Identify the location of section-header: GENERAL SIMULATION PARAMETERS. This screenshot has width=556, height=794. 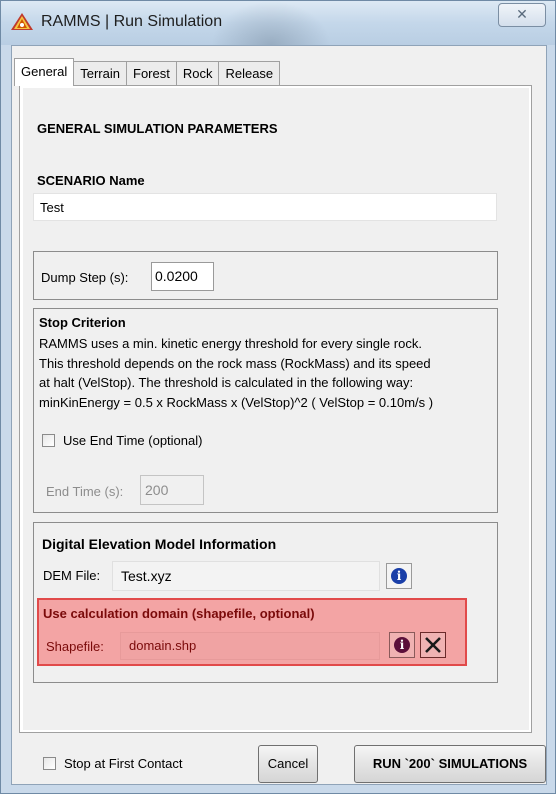
(157, 128).